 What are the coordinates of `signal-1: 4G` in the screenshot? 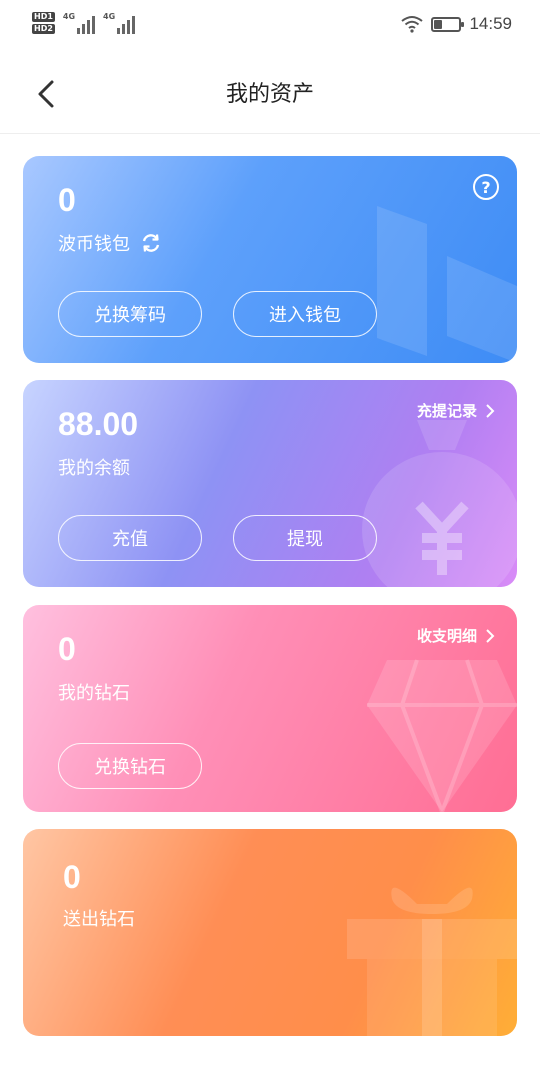 It's located at (79, 23).